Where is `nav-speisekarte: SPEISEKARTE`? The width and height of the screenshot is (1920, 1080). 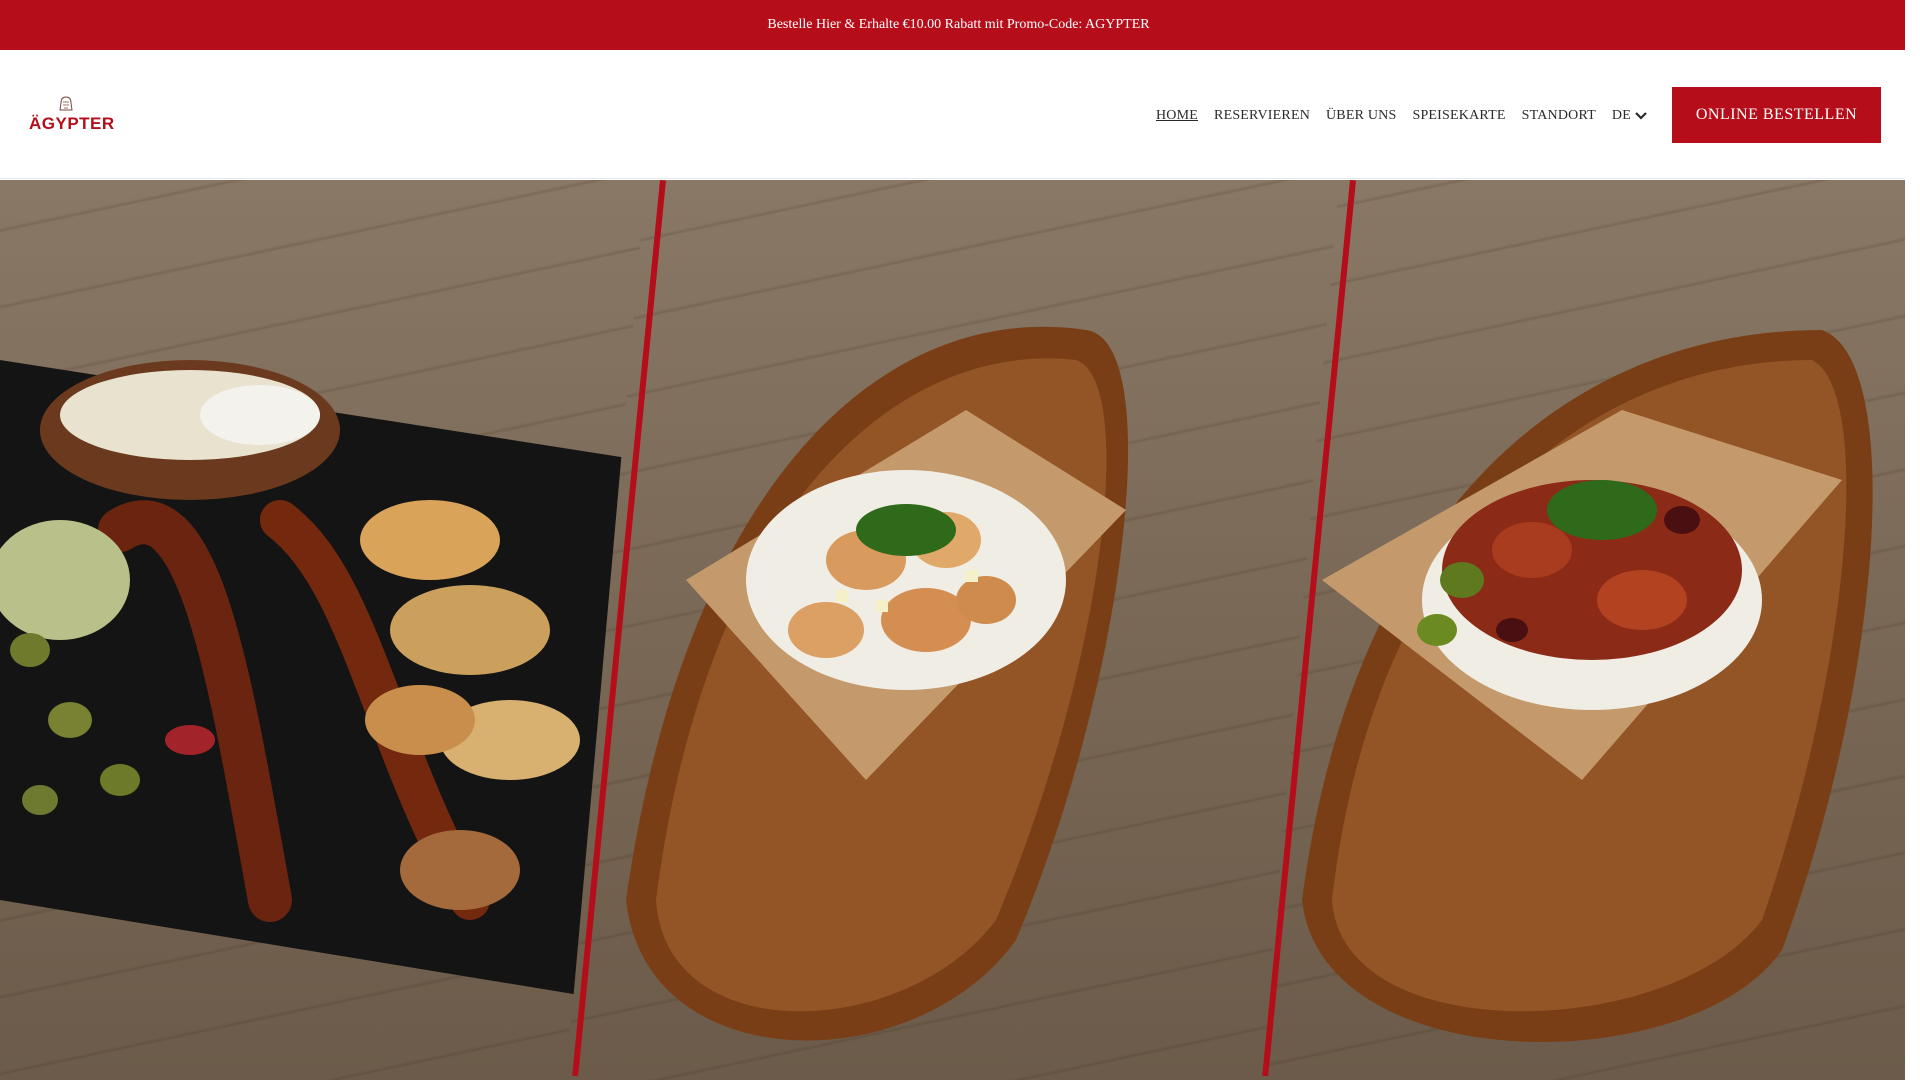
nav-speisekarte: SPEISEKARTE is located at coordinates (1458, 116).